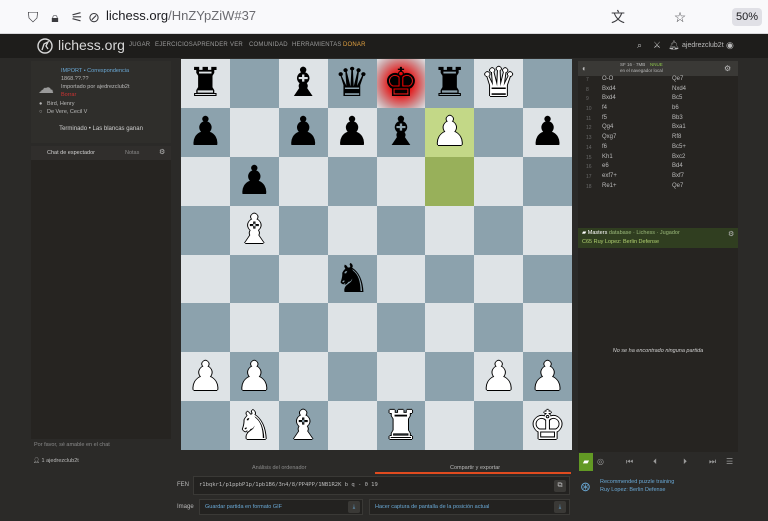 This screenshot has width=768, height=521. Describe the element at coordinates (730, 45) in the screenshot. I see `user-avatar-icon: ◉` at that location.